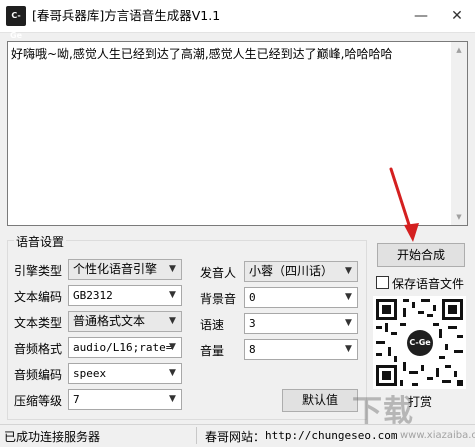 Image resolution: width=475 pixels, height=447 pixels. I want to click on audio-encoding-value: speex, so click(90, 373).